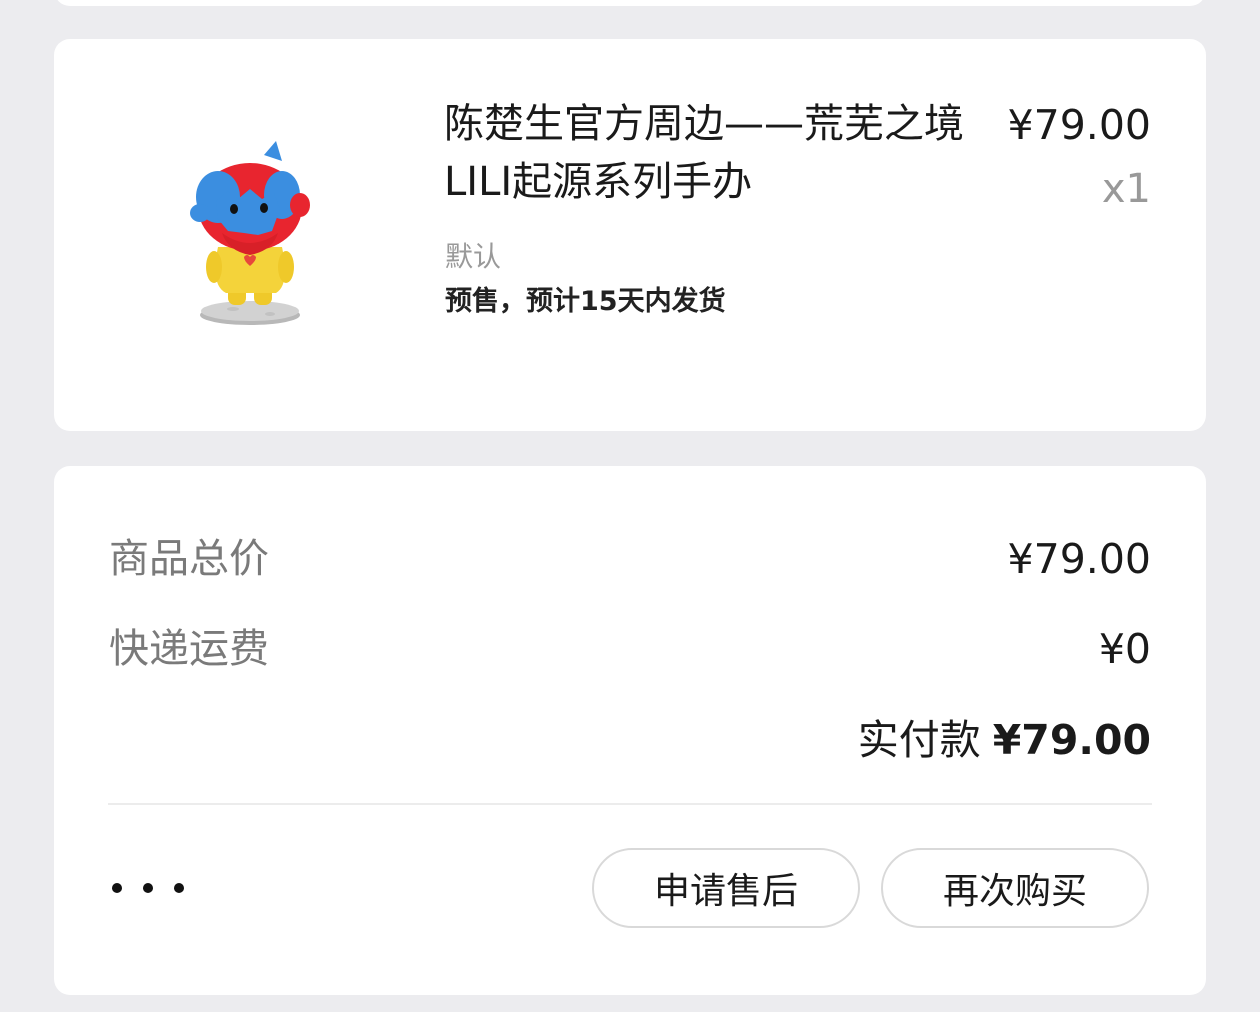  What do you see at coordinates (189, 649) in the screenshot?
I see `shipping-fee-label: 快递运费` at bounding box center [189, 649].